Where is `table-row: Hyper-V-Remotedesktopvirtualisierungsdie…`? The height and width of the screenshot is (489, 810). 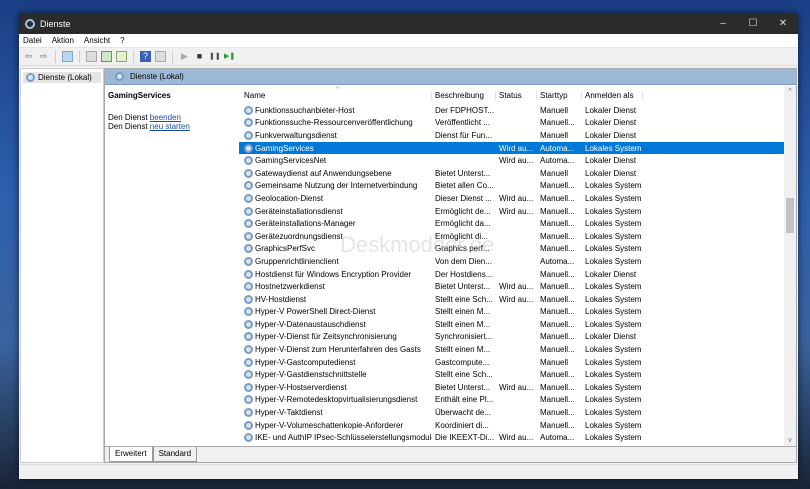 table-row: Hyper-V-Remotedesktopvirtualisierungsdie… is located at coordinates (512, 400).